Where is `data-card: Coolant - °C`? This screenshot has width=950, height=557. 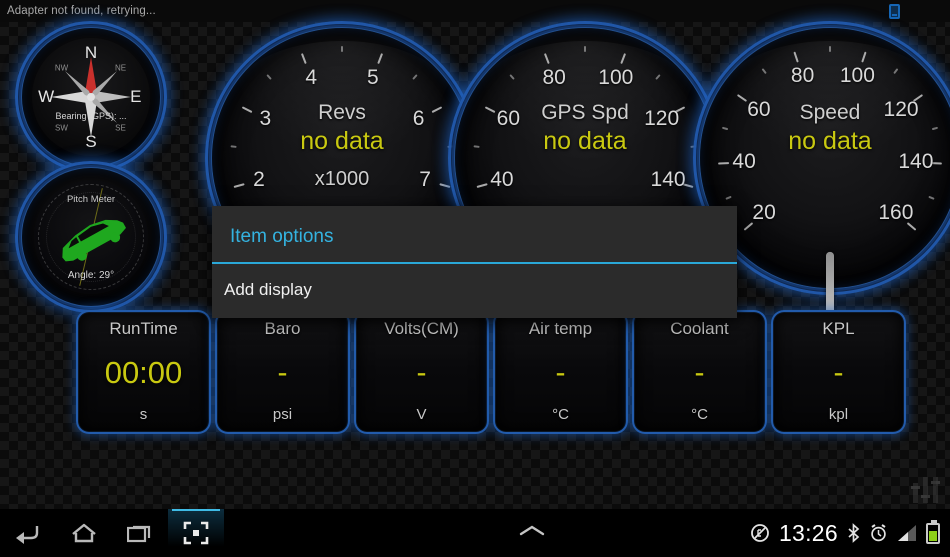 data-card: Coolant - °C is located at coordinates (699, 372).